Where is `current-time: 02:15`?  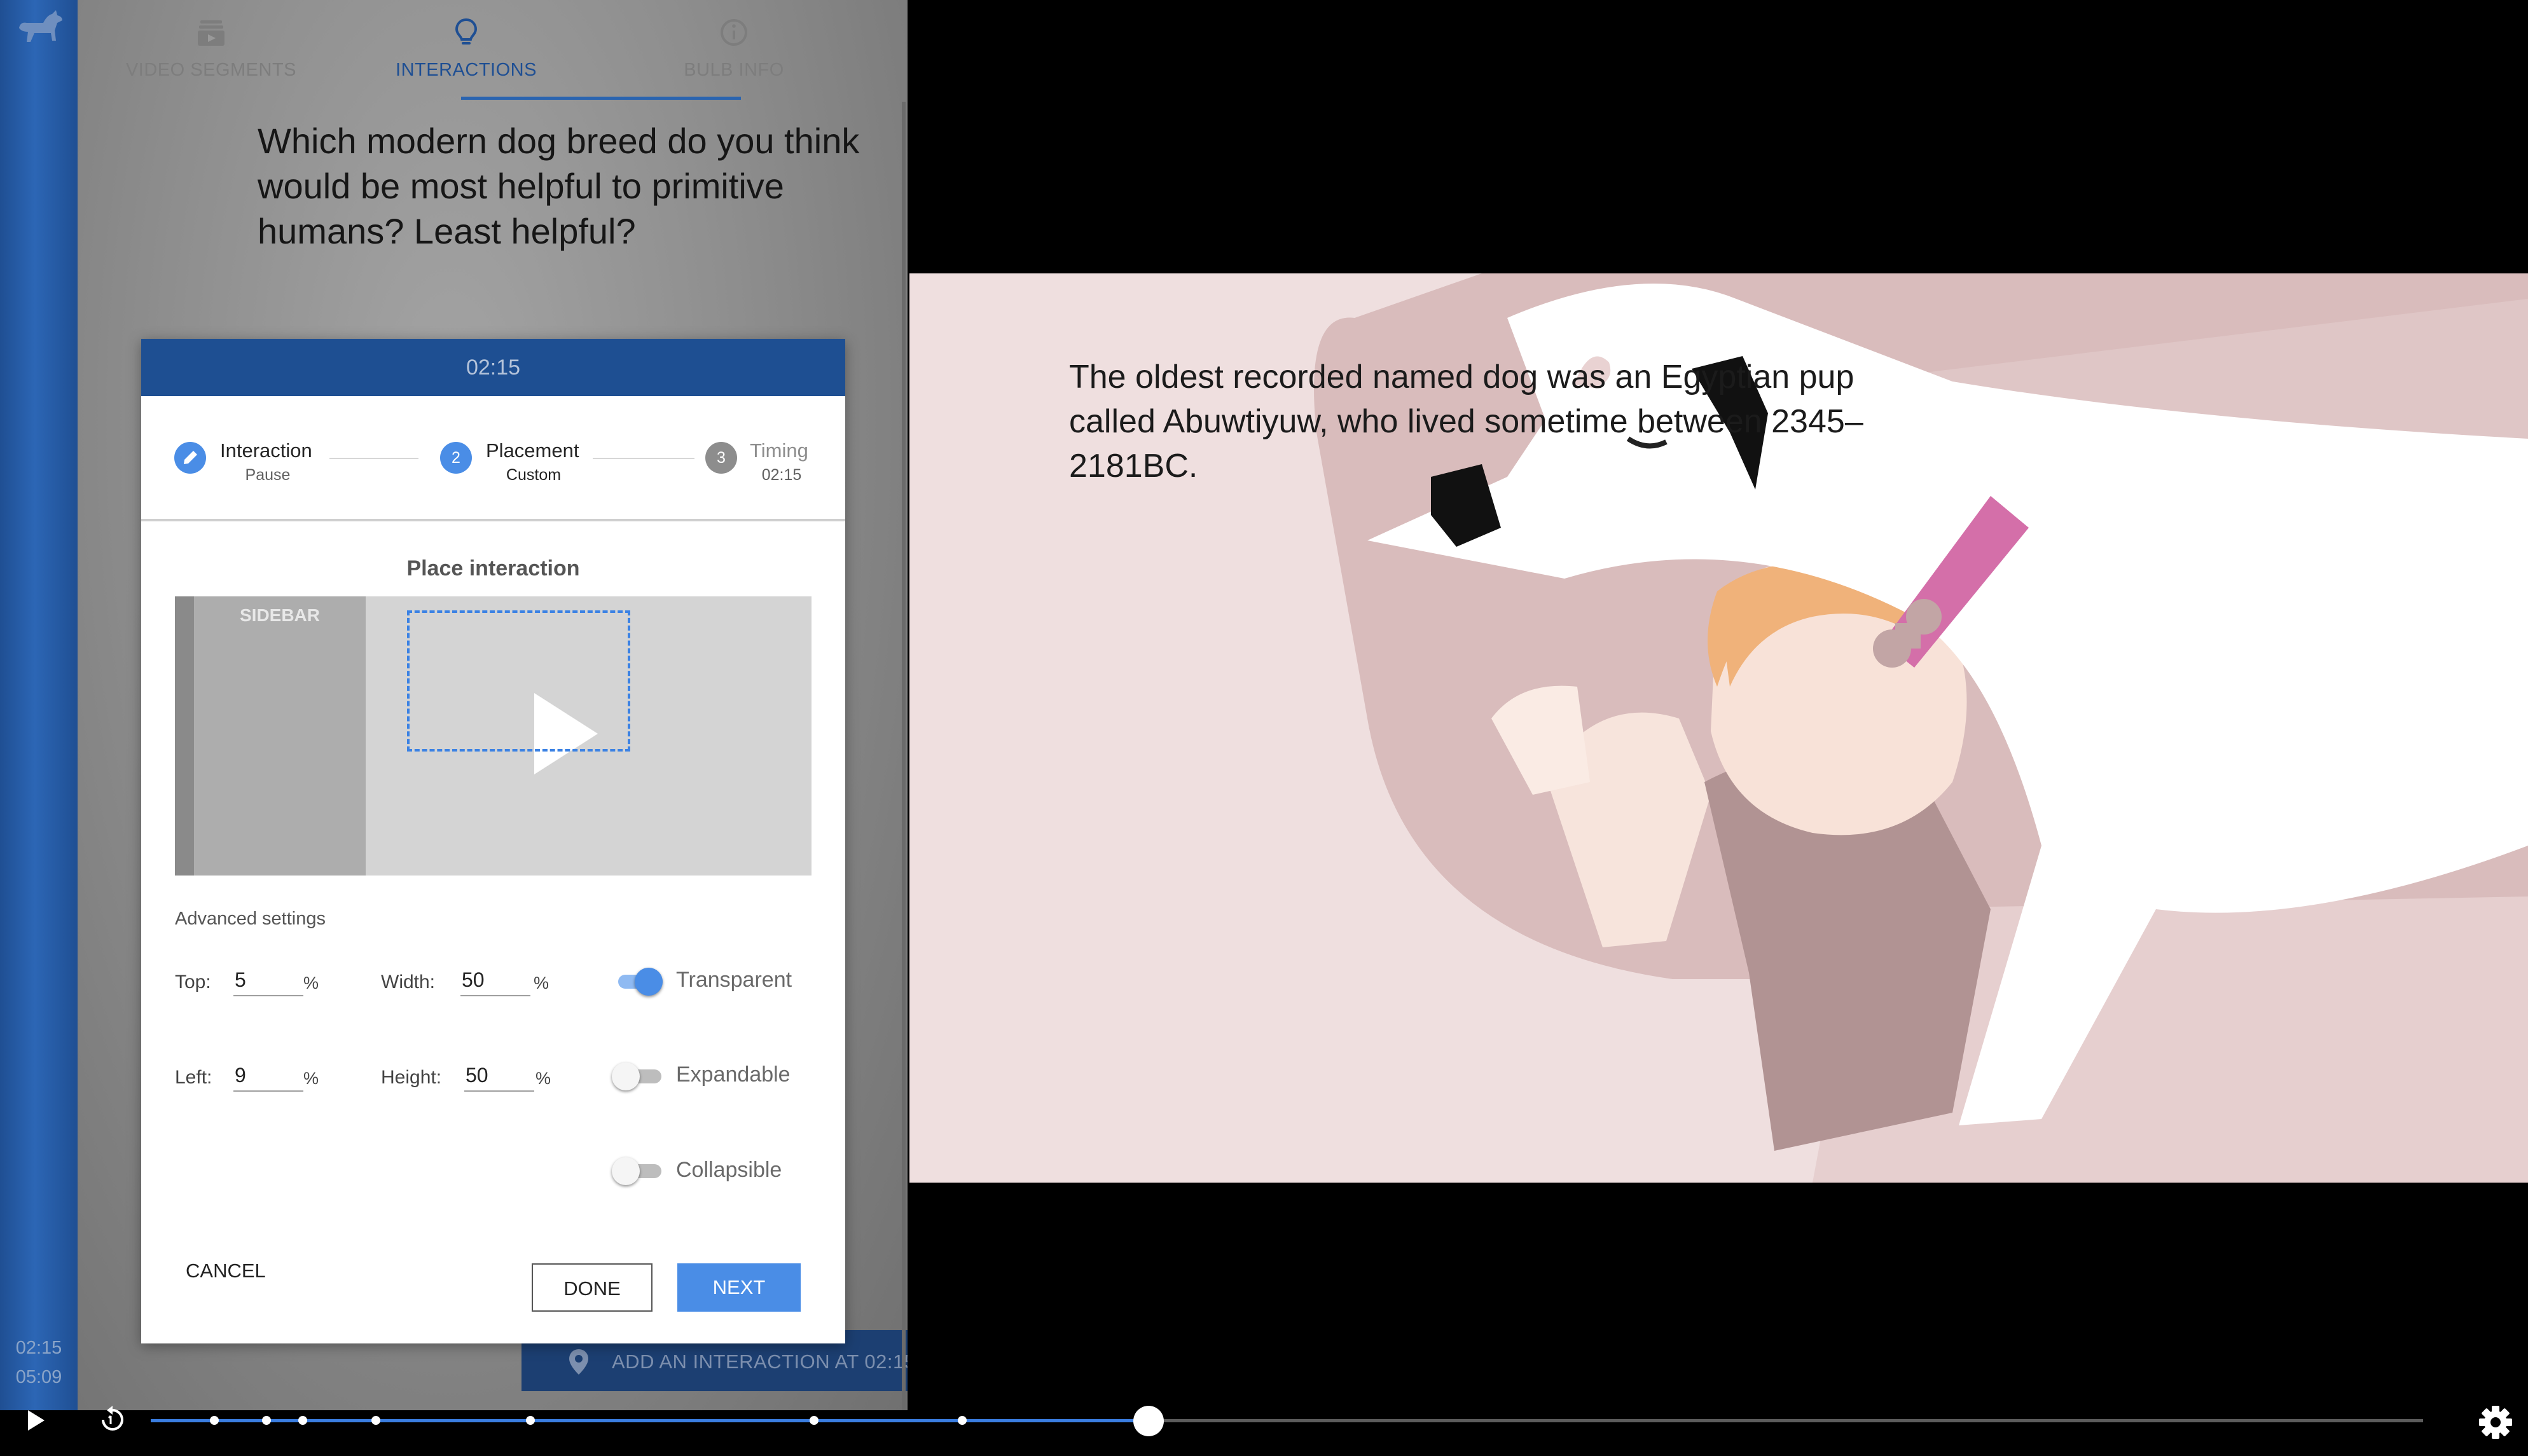
current-time: 02:15 is located at coordinates (38, 1348).